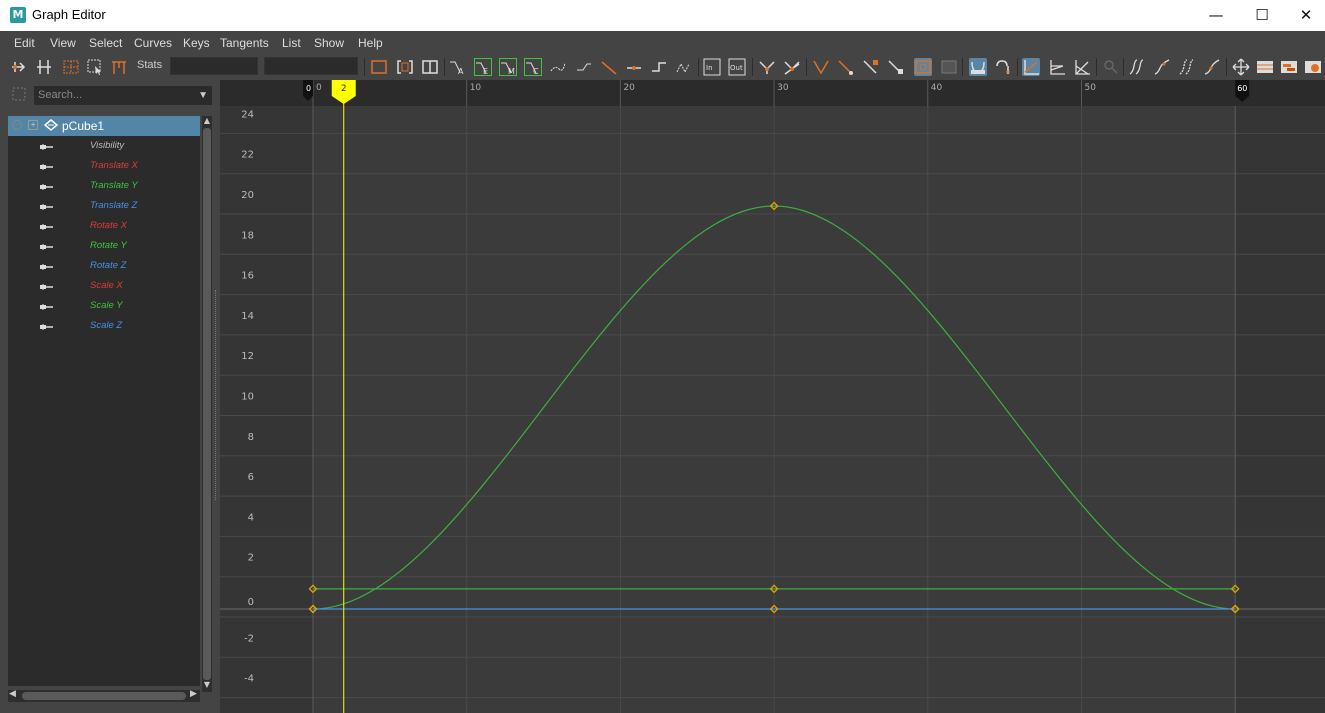 This screenshot has width=1325, height=713. I want to click on filter-icon, so click(19, 94).